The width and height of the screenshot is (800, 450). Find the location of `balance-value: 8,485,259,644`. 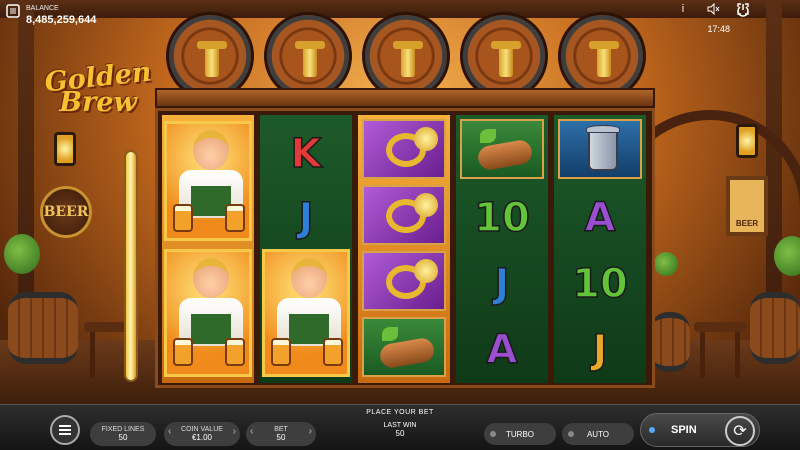

balance-value: 8,485,259,644 is located at coordinates (61, 20).